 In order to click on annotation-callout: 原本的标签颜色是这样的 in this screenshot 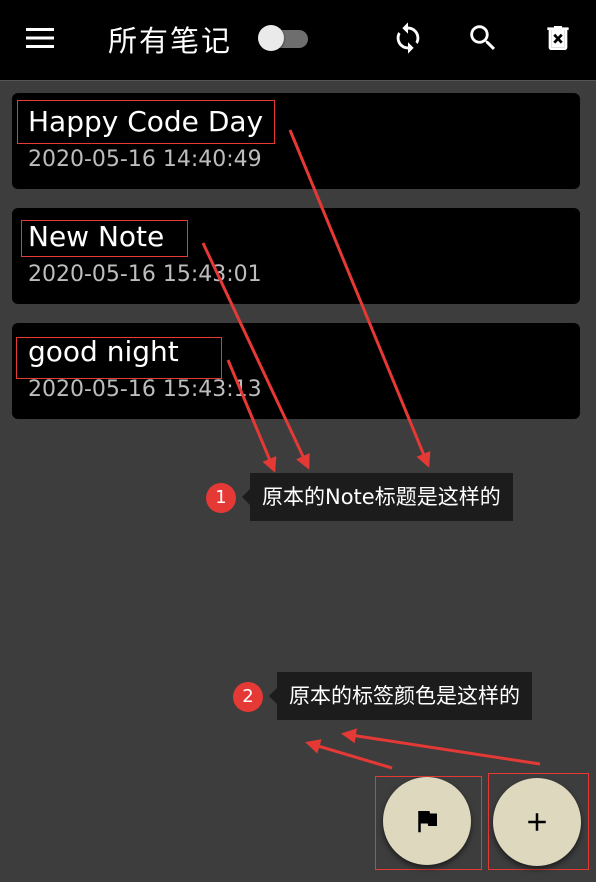, I will do `click(400, 696)`.